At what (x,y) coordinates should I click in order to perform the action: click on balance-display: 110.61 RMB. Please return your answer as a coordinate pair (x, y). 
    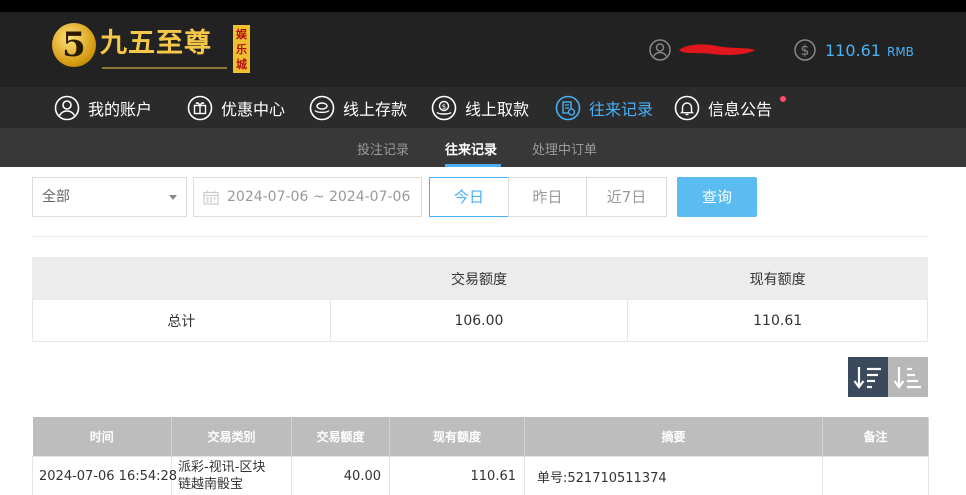
    Looking at the image, I should click on (869, 50).